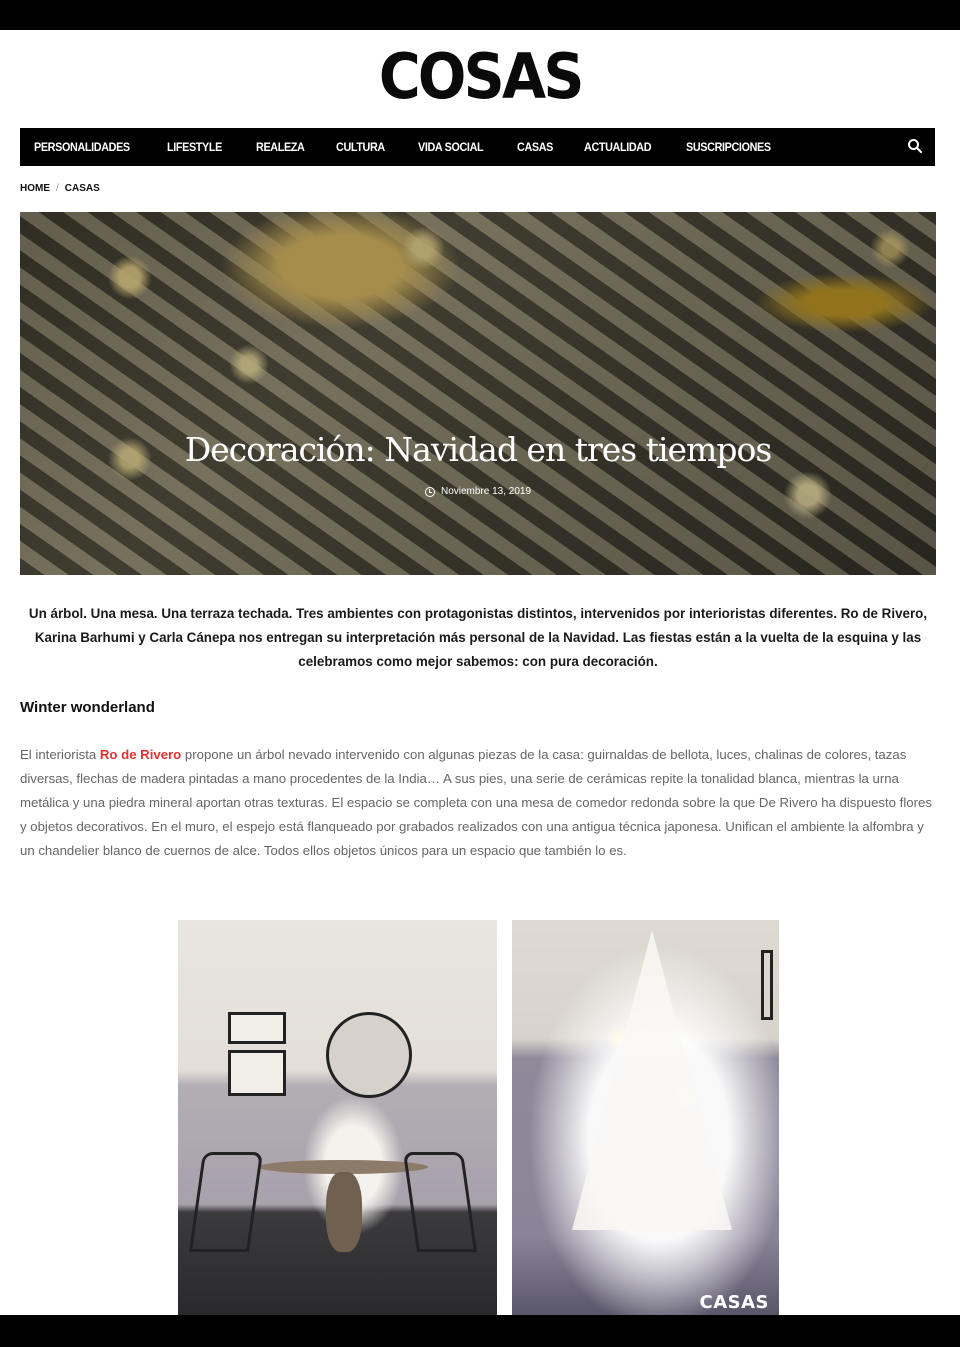  I want to click on article-title: Decoración: Navidad en tres tiempos, so click(478, 449).